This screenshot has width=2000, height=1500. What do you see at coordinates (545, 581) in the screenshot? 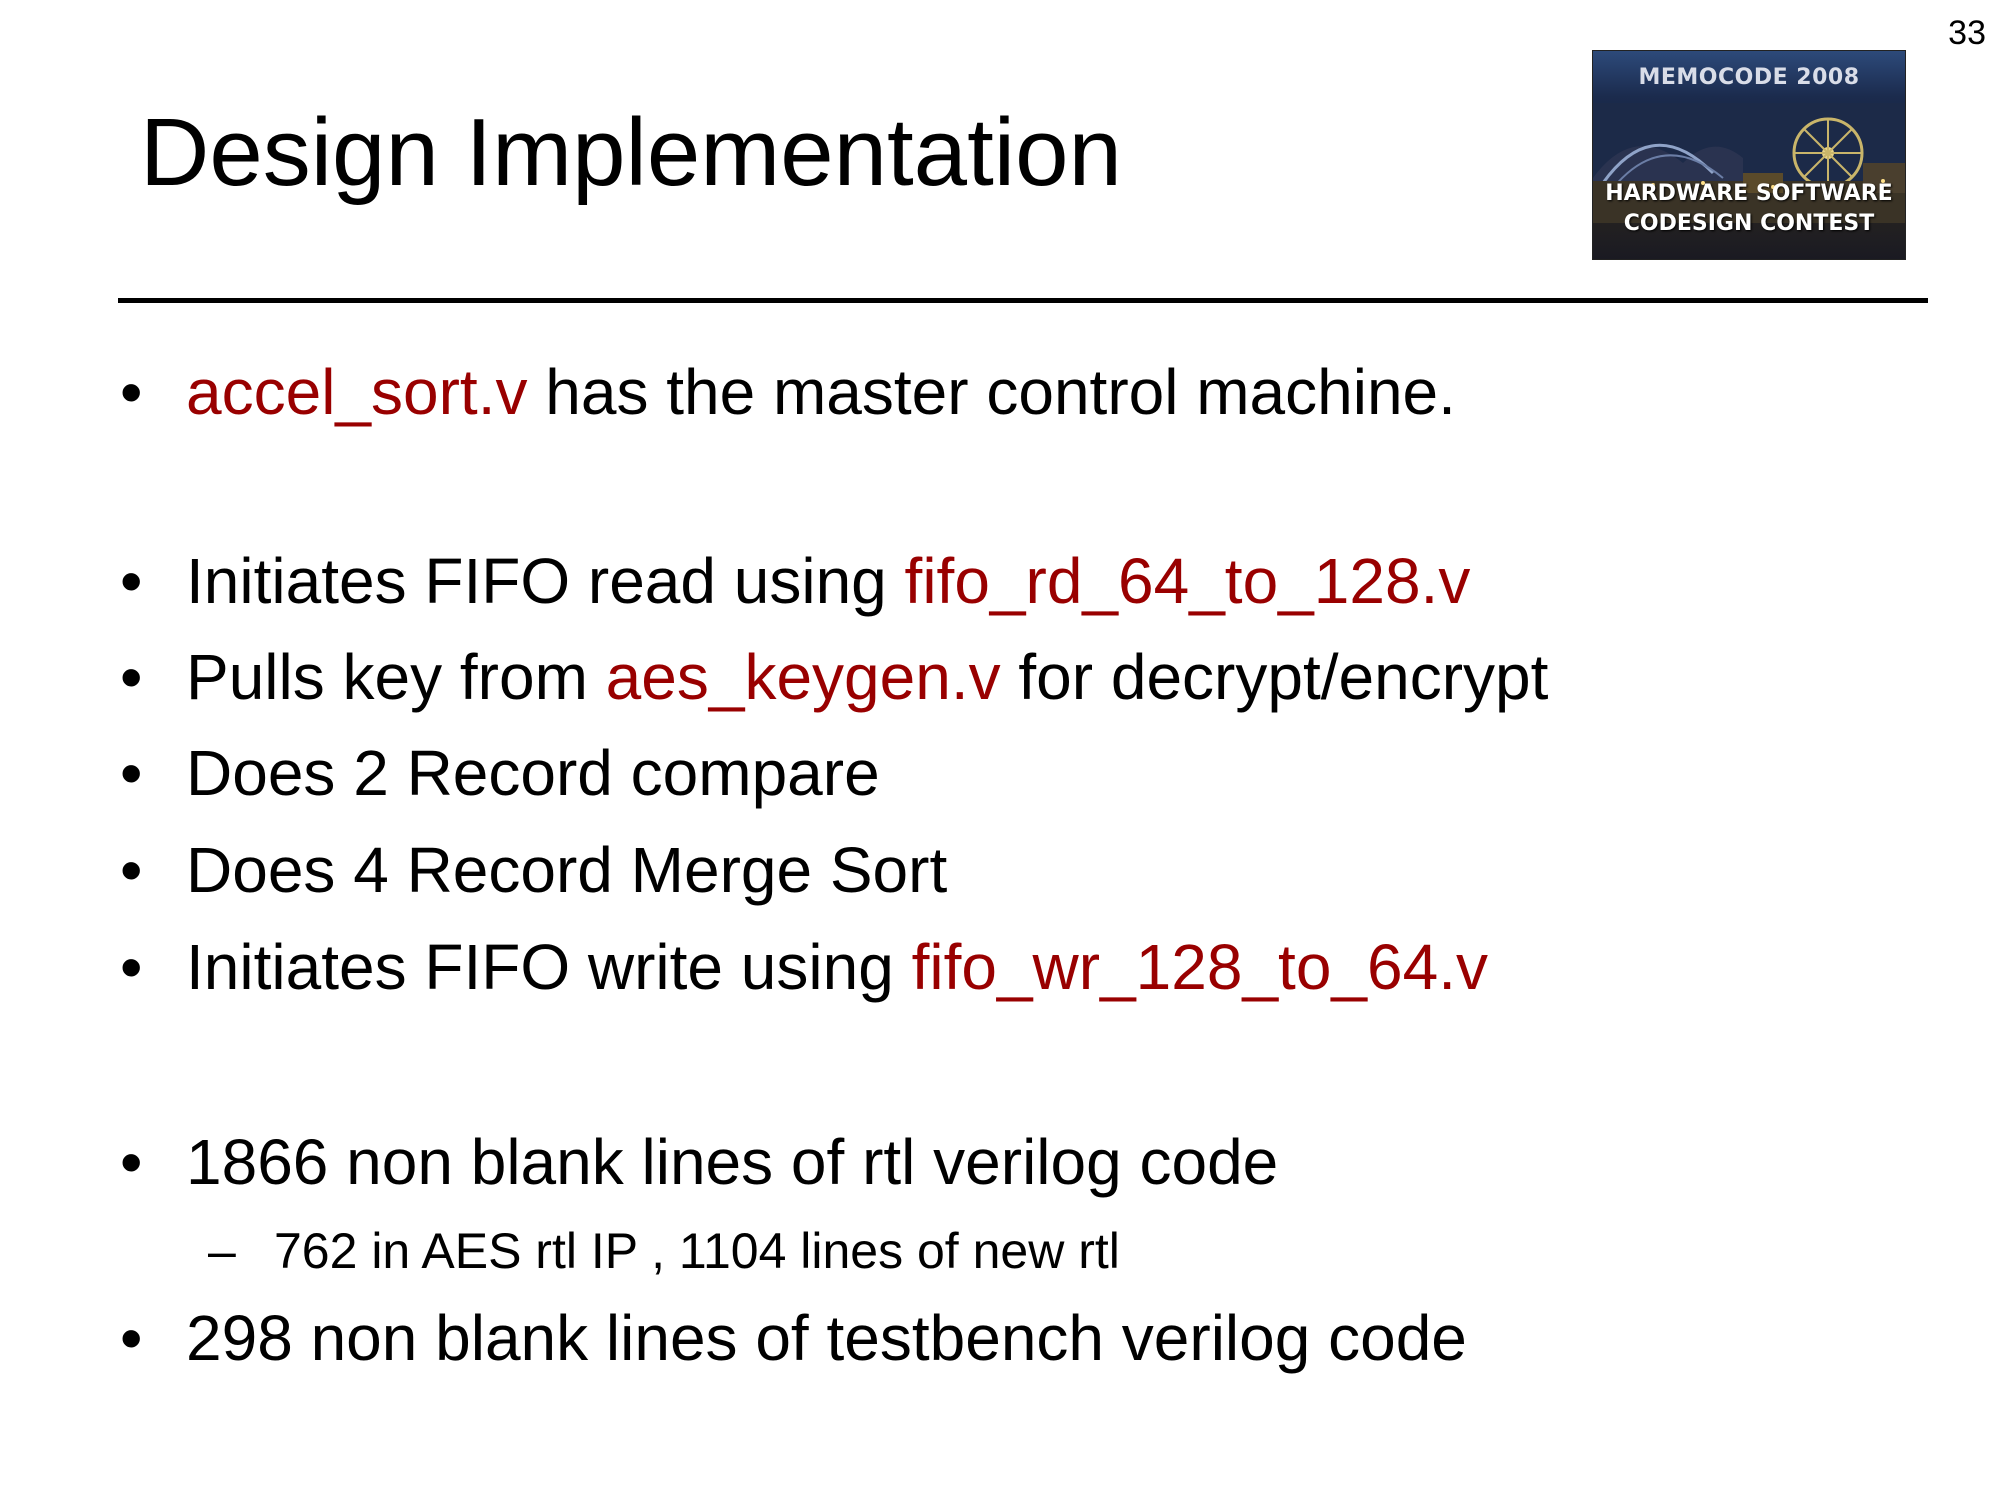
I see `bullet-text: Initiates FIFO read using` at bounding box center [545, 581].